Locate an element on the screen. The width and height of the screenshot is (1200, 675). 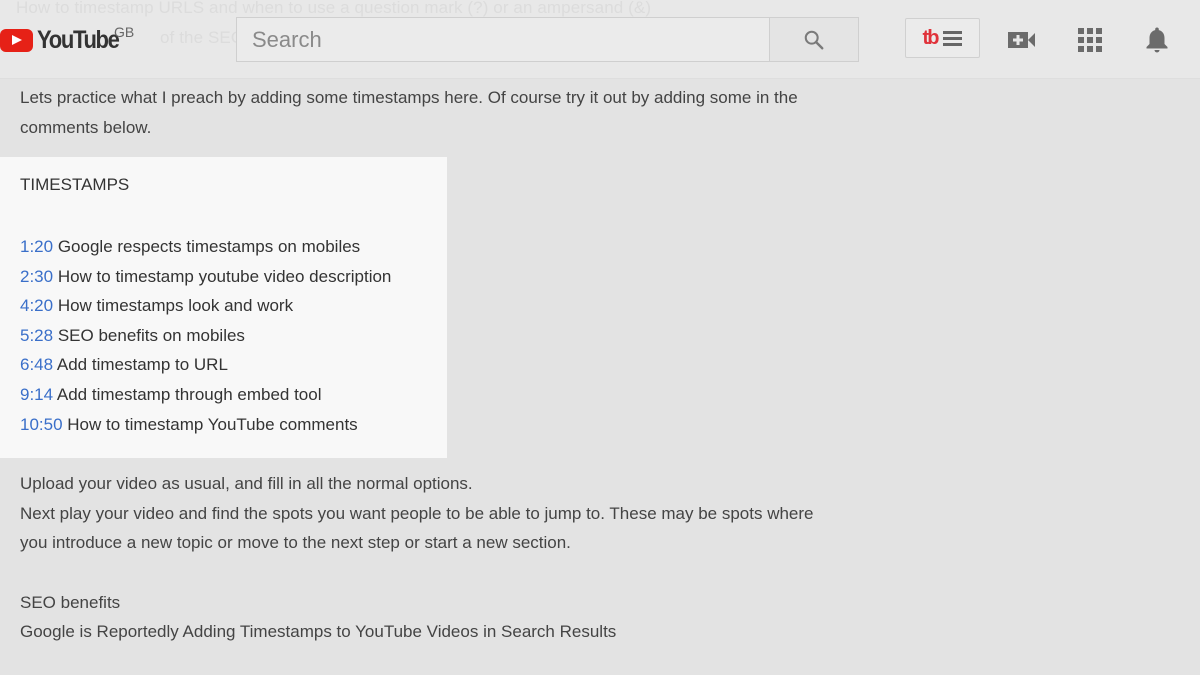
menu-icon is located at coordinates (953, 38).